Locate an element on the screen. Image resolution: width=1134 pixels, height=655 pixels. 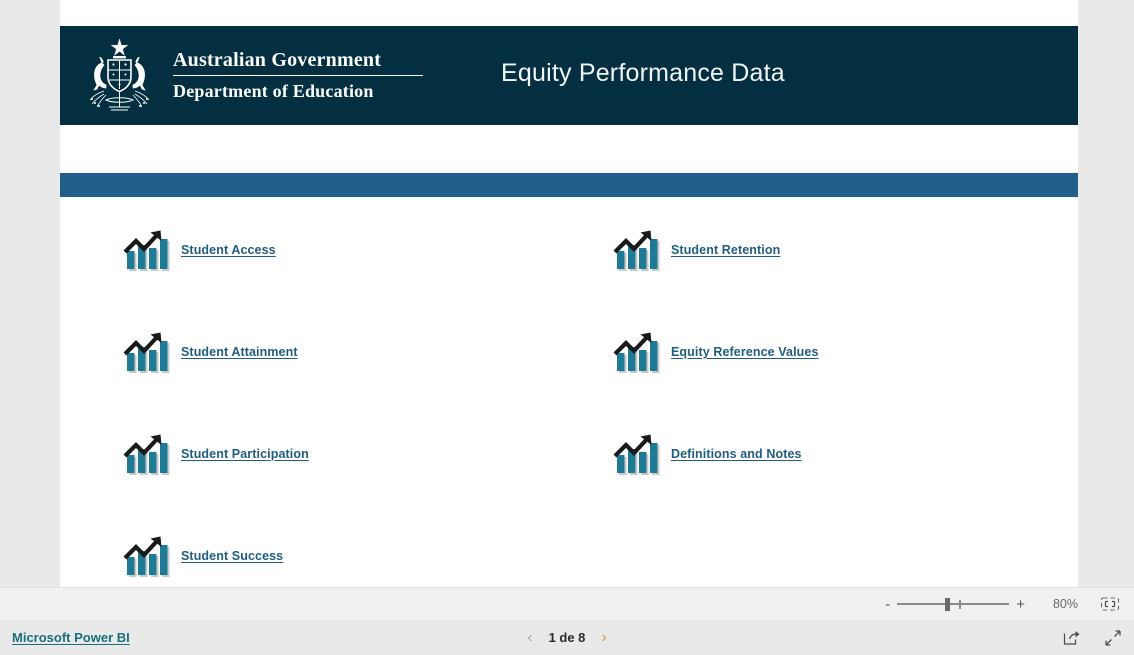
nav-link-student-success: Student Success is located at coordinates (202, 556).